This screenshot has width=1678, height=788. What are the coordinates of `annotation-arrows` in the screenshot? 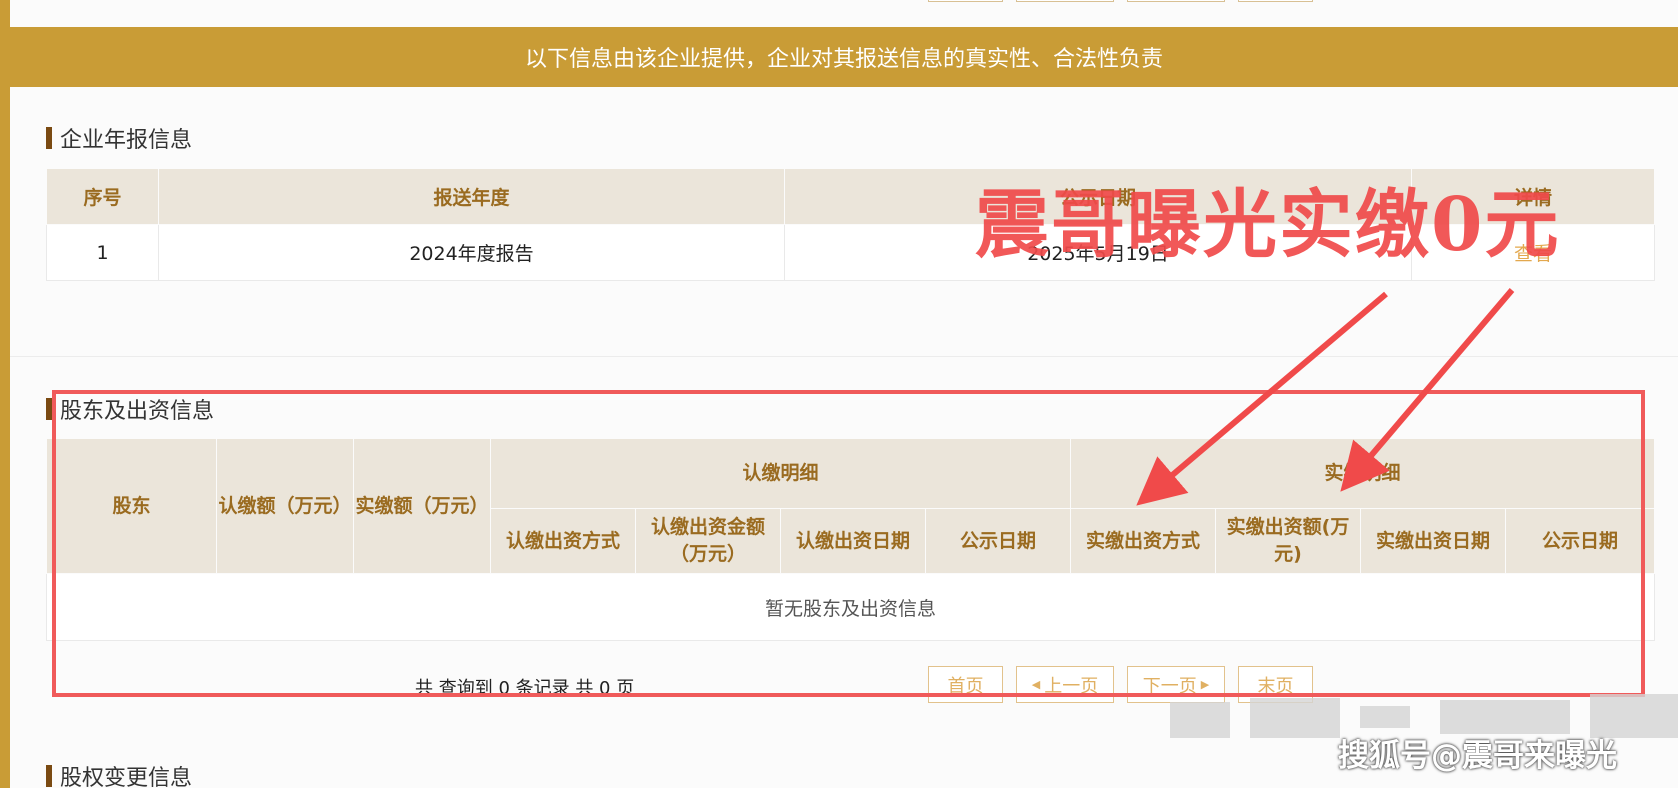 It's located at (1325, 397).